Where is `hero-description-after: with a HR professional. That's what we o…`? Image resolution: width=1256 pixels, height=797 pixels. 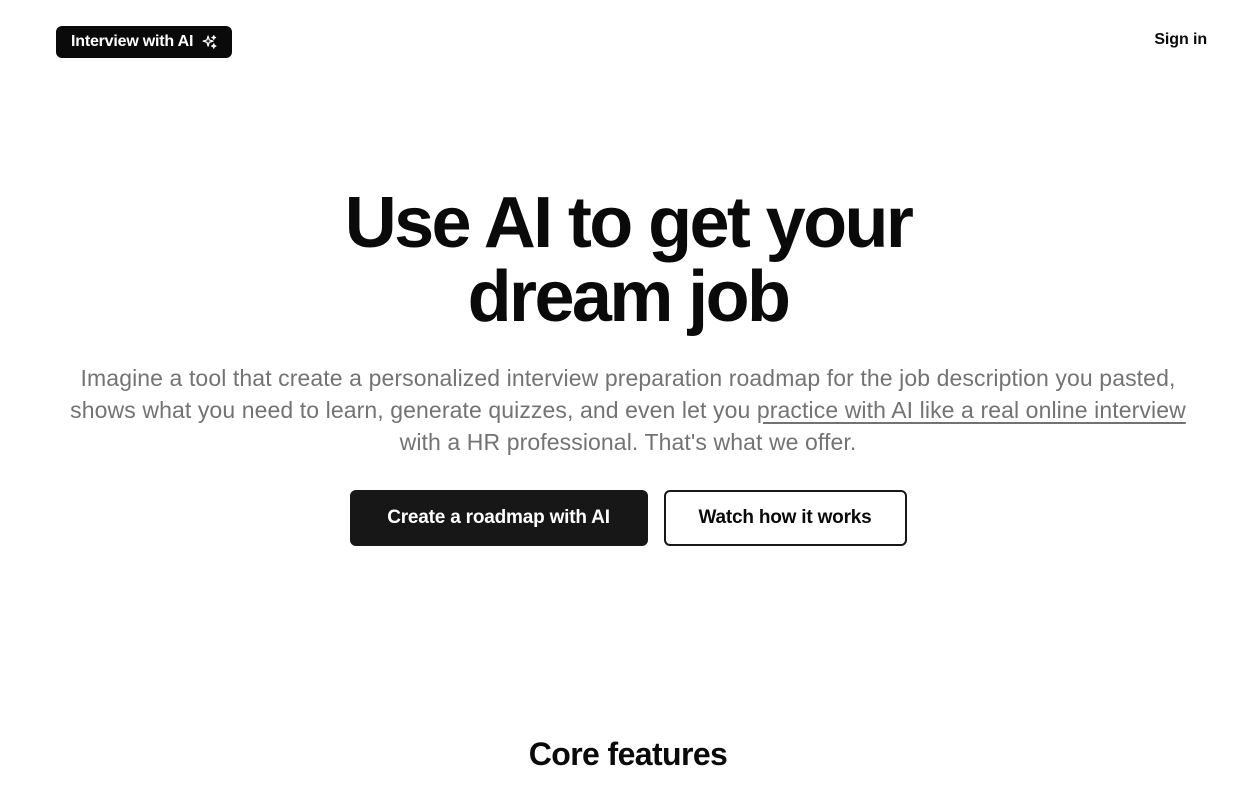 hero-description-after: with a HR professional. That's what we o… is located at coordinates (628, 442).